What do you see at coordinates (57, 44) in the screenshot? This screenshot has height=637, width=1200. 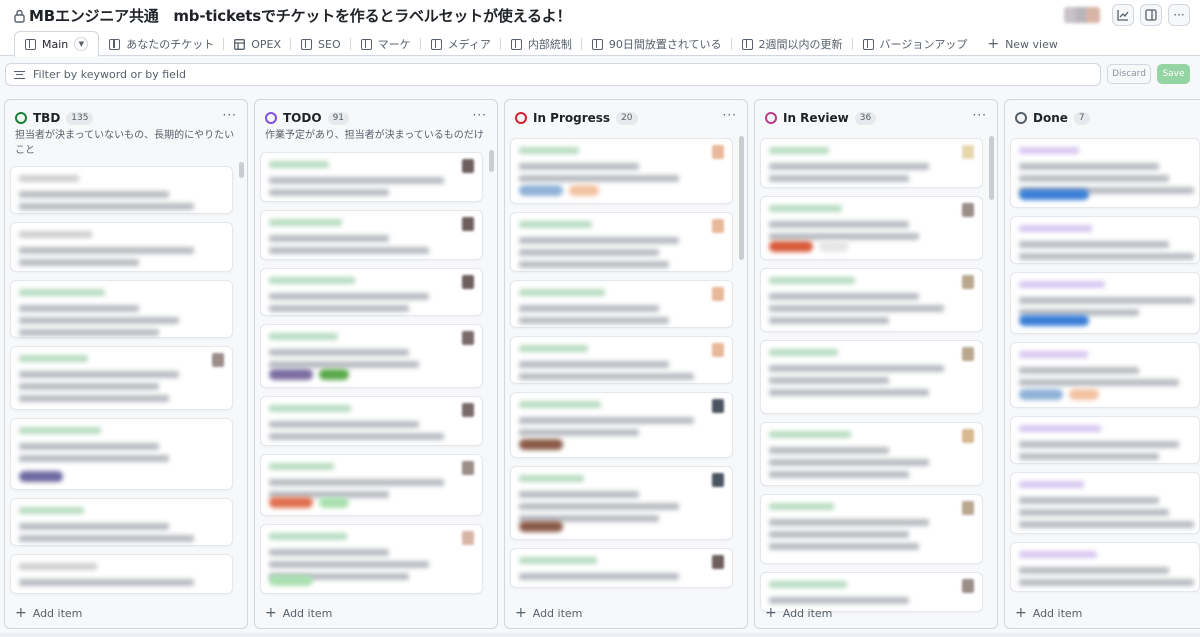 I see `tab-main: Main ▼` at bounding box center [57, 44].